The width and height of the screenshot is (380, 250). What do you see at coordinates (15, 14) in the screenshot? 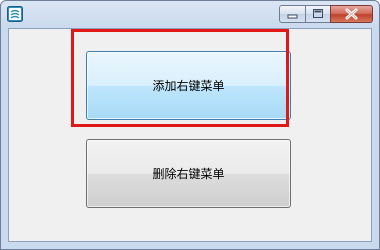
I see `app-icon` at bounding box center [15, 14].